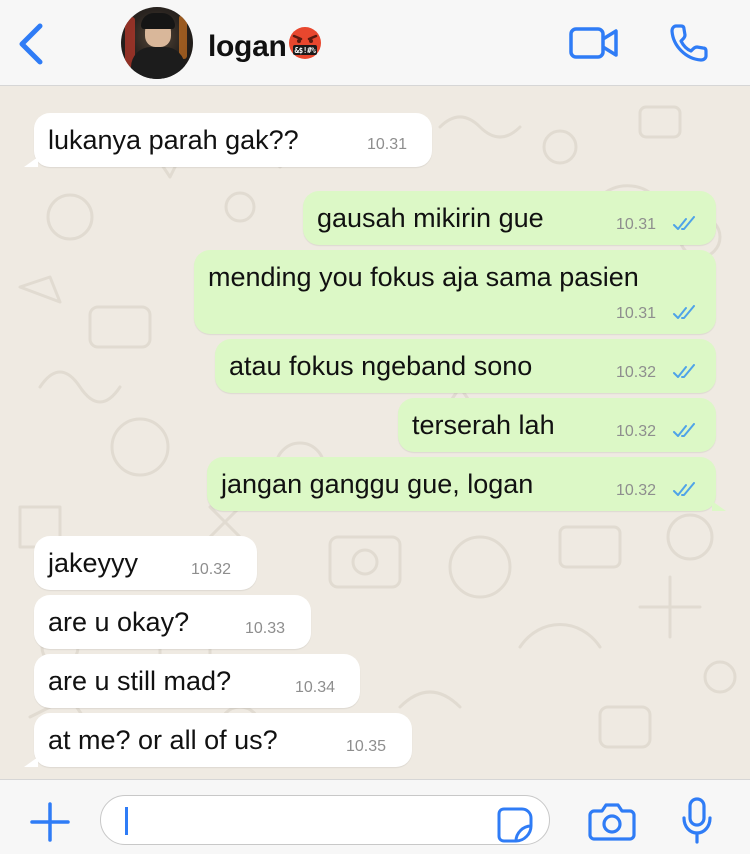  I want to click on message-bubble-outgoing: terserah lah 10.32, so click(557, 425).